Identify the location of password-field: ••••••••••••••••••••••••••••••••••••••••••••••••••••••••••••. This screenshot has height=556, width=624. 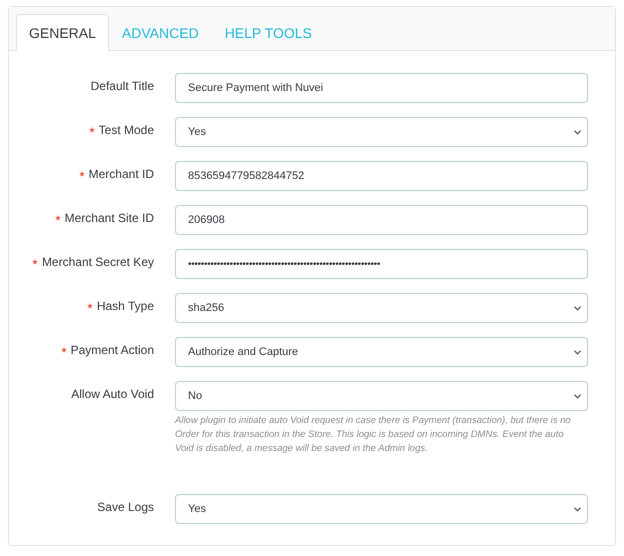
(381, 264).